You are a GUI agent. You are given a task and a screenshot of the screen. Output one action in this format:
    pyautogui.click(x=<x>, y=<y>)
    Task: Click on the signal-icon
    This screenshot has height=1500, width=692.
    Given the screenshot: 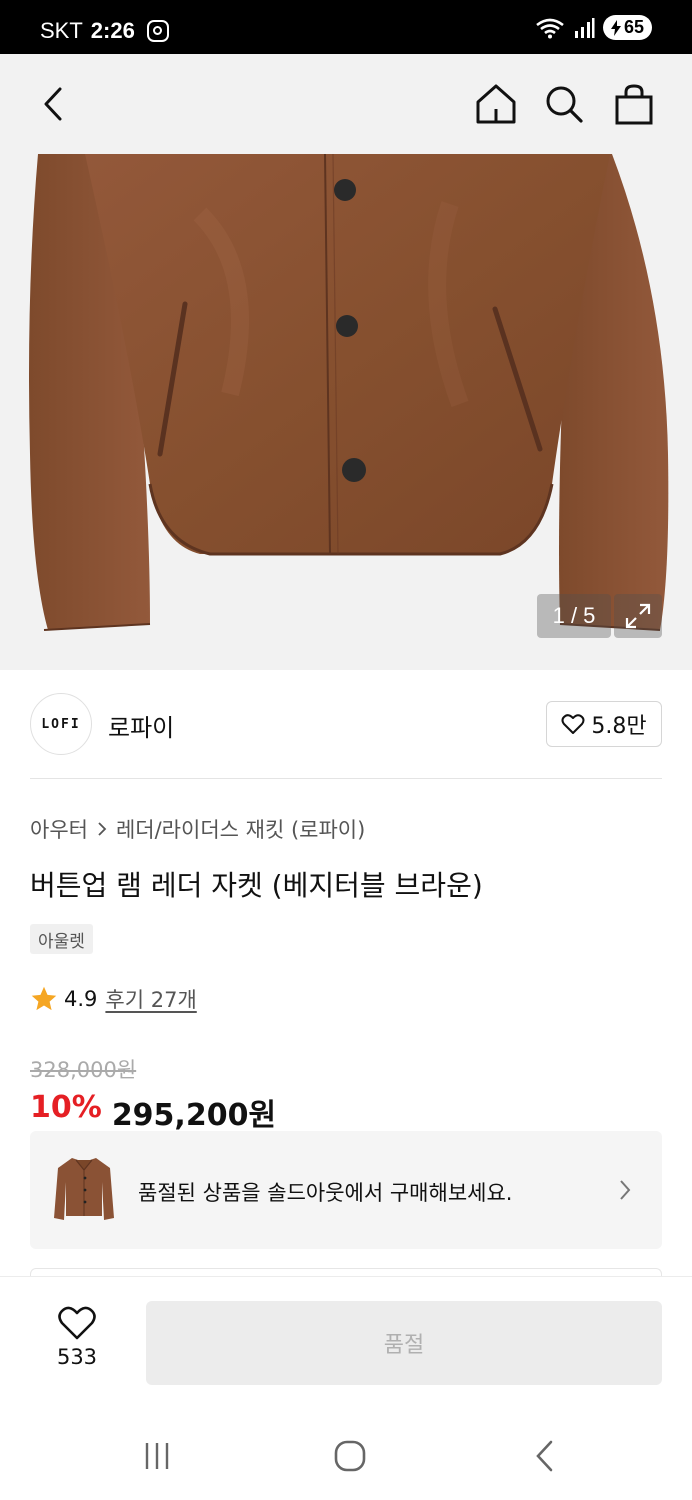 What is the action you would take?
    pyautogui.click(x=584, y=27)
    